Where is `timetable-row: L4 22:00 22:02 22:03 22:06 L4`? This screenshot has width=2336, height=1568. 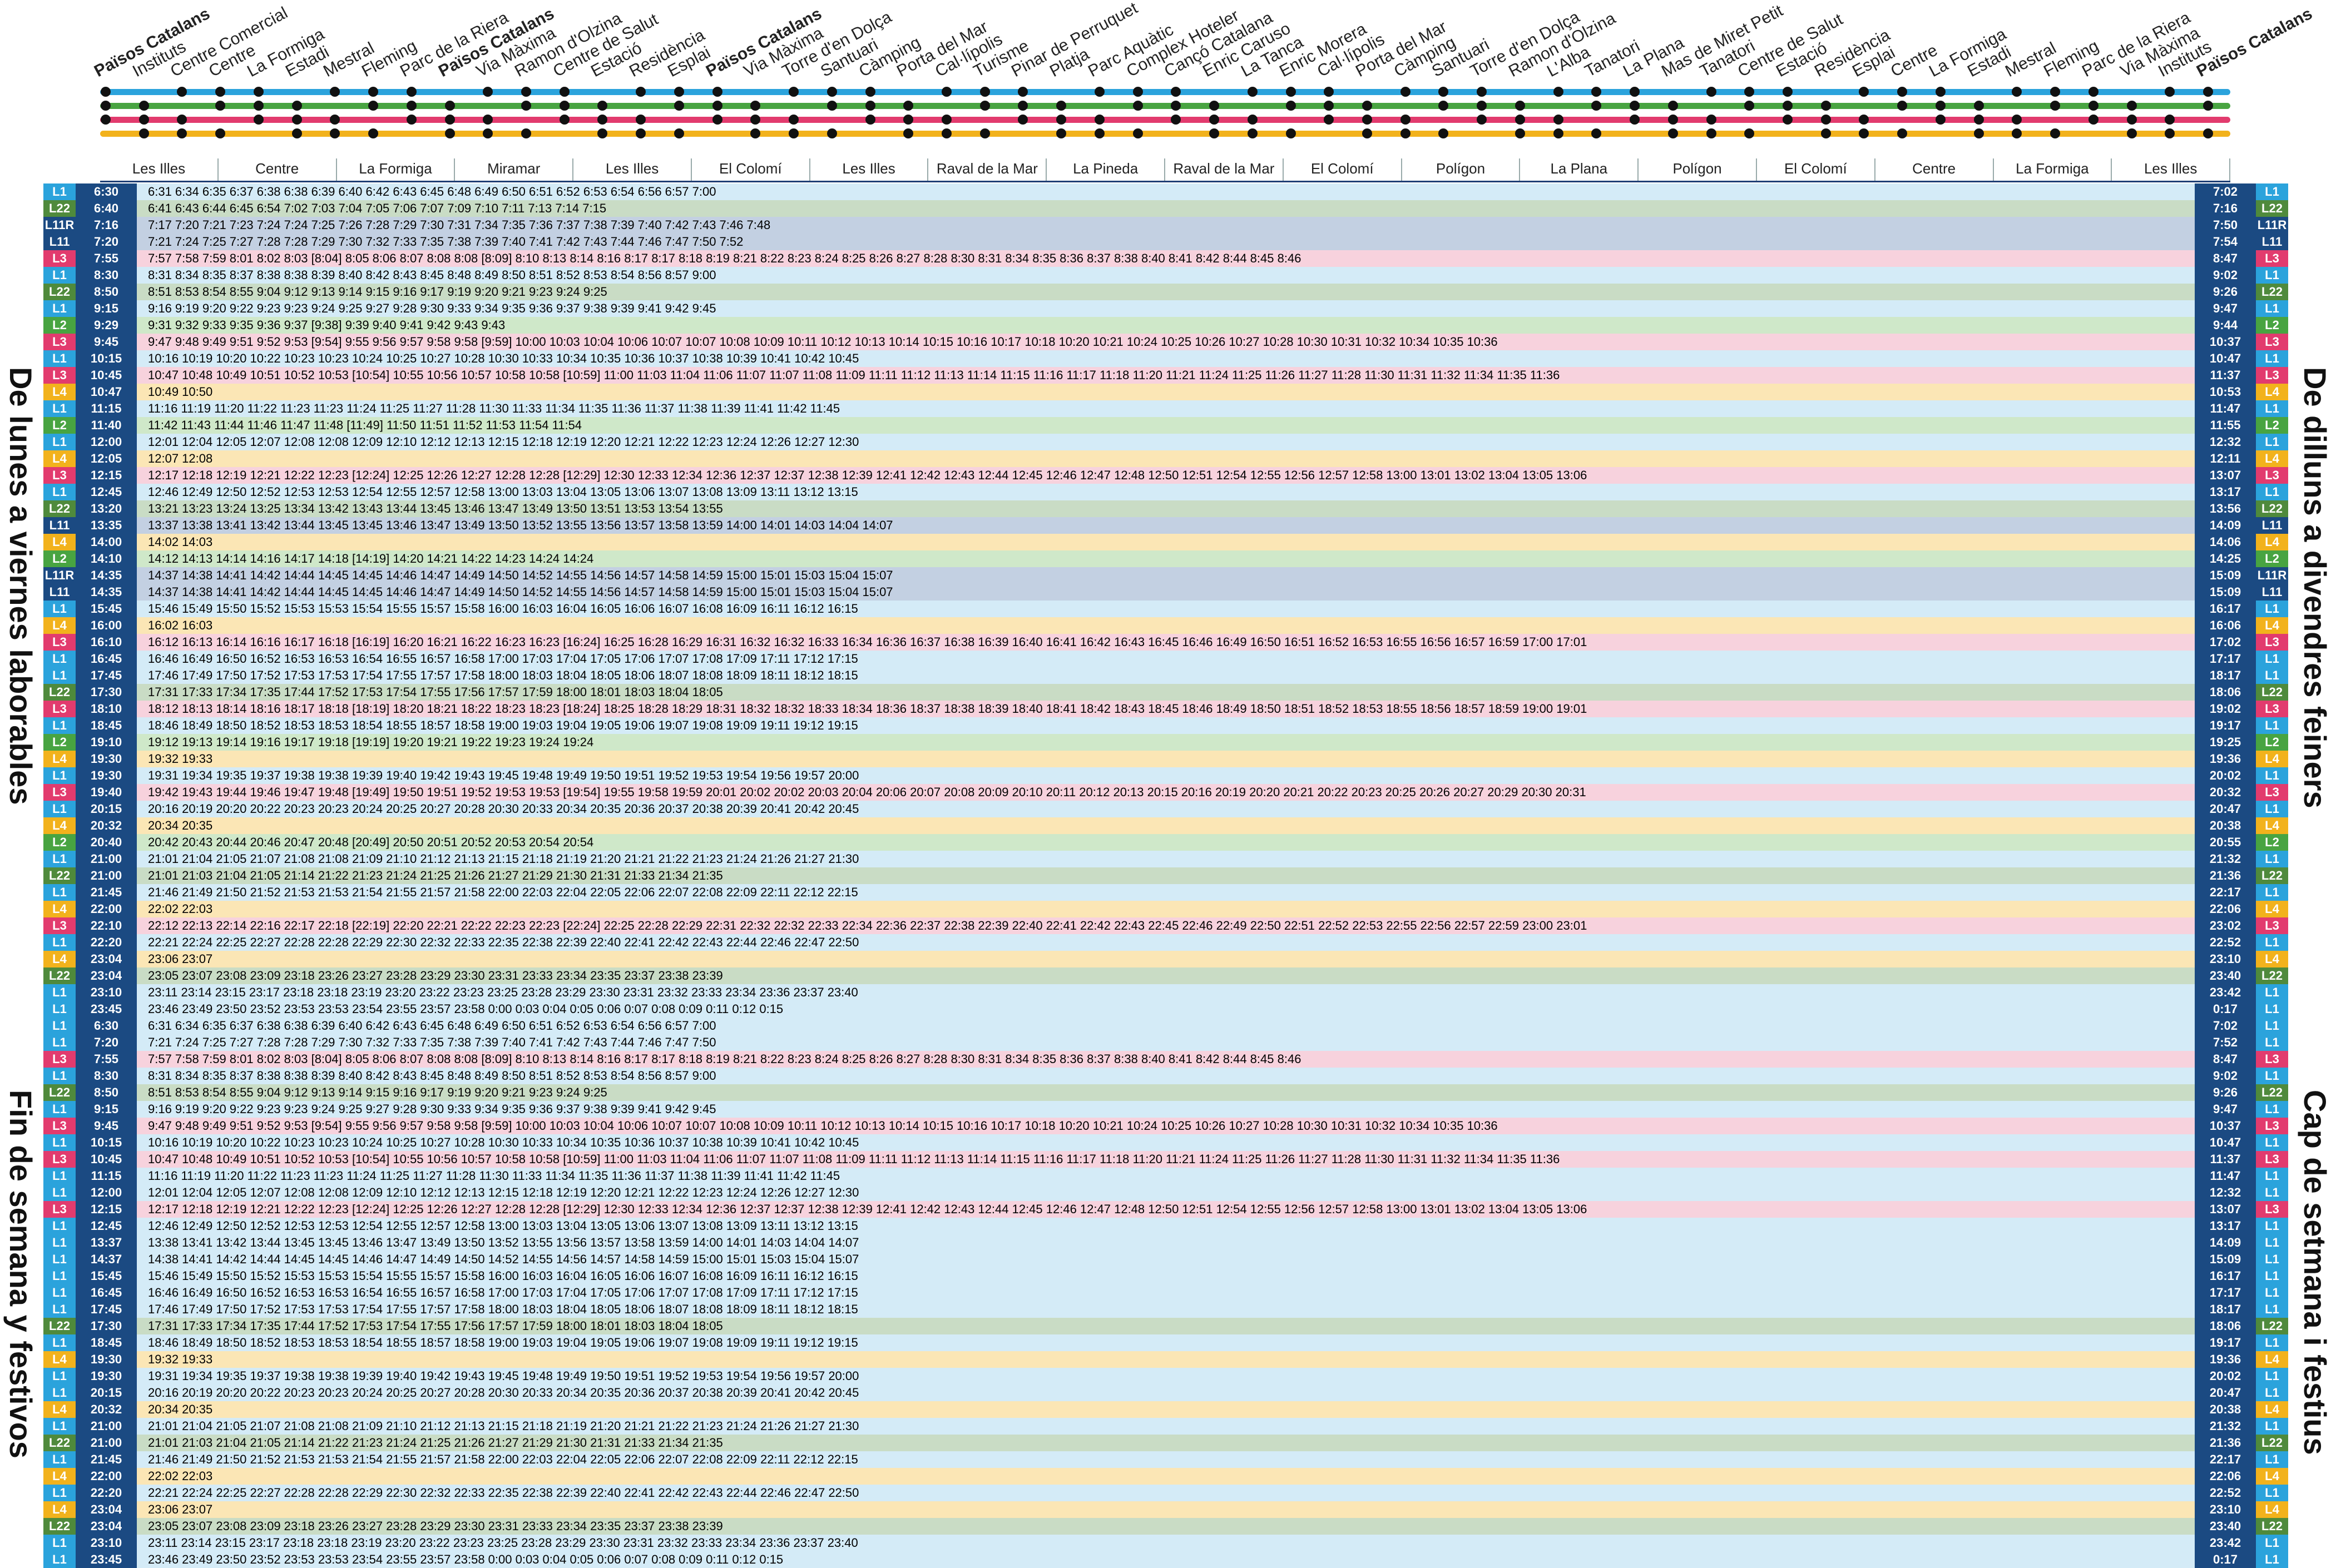 timetable-row: L4 22:00 22:02 22:03 22:06 L4 is located at coordinates (1165, 909).